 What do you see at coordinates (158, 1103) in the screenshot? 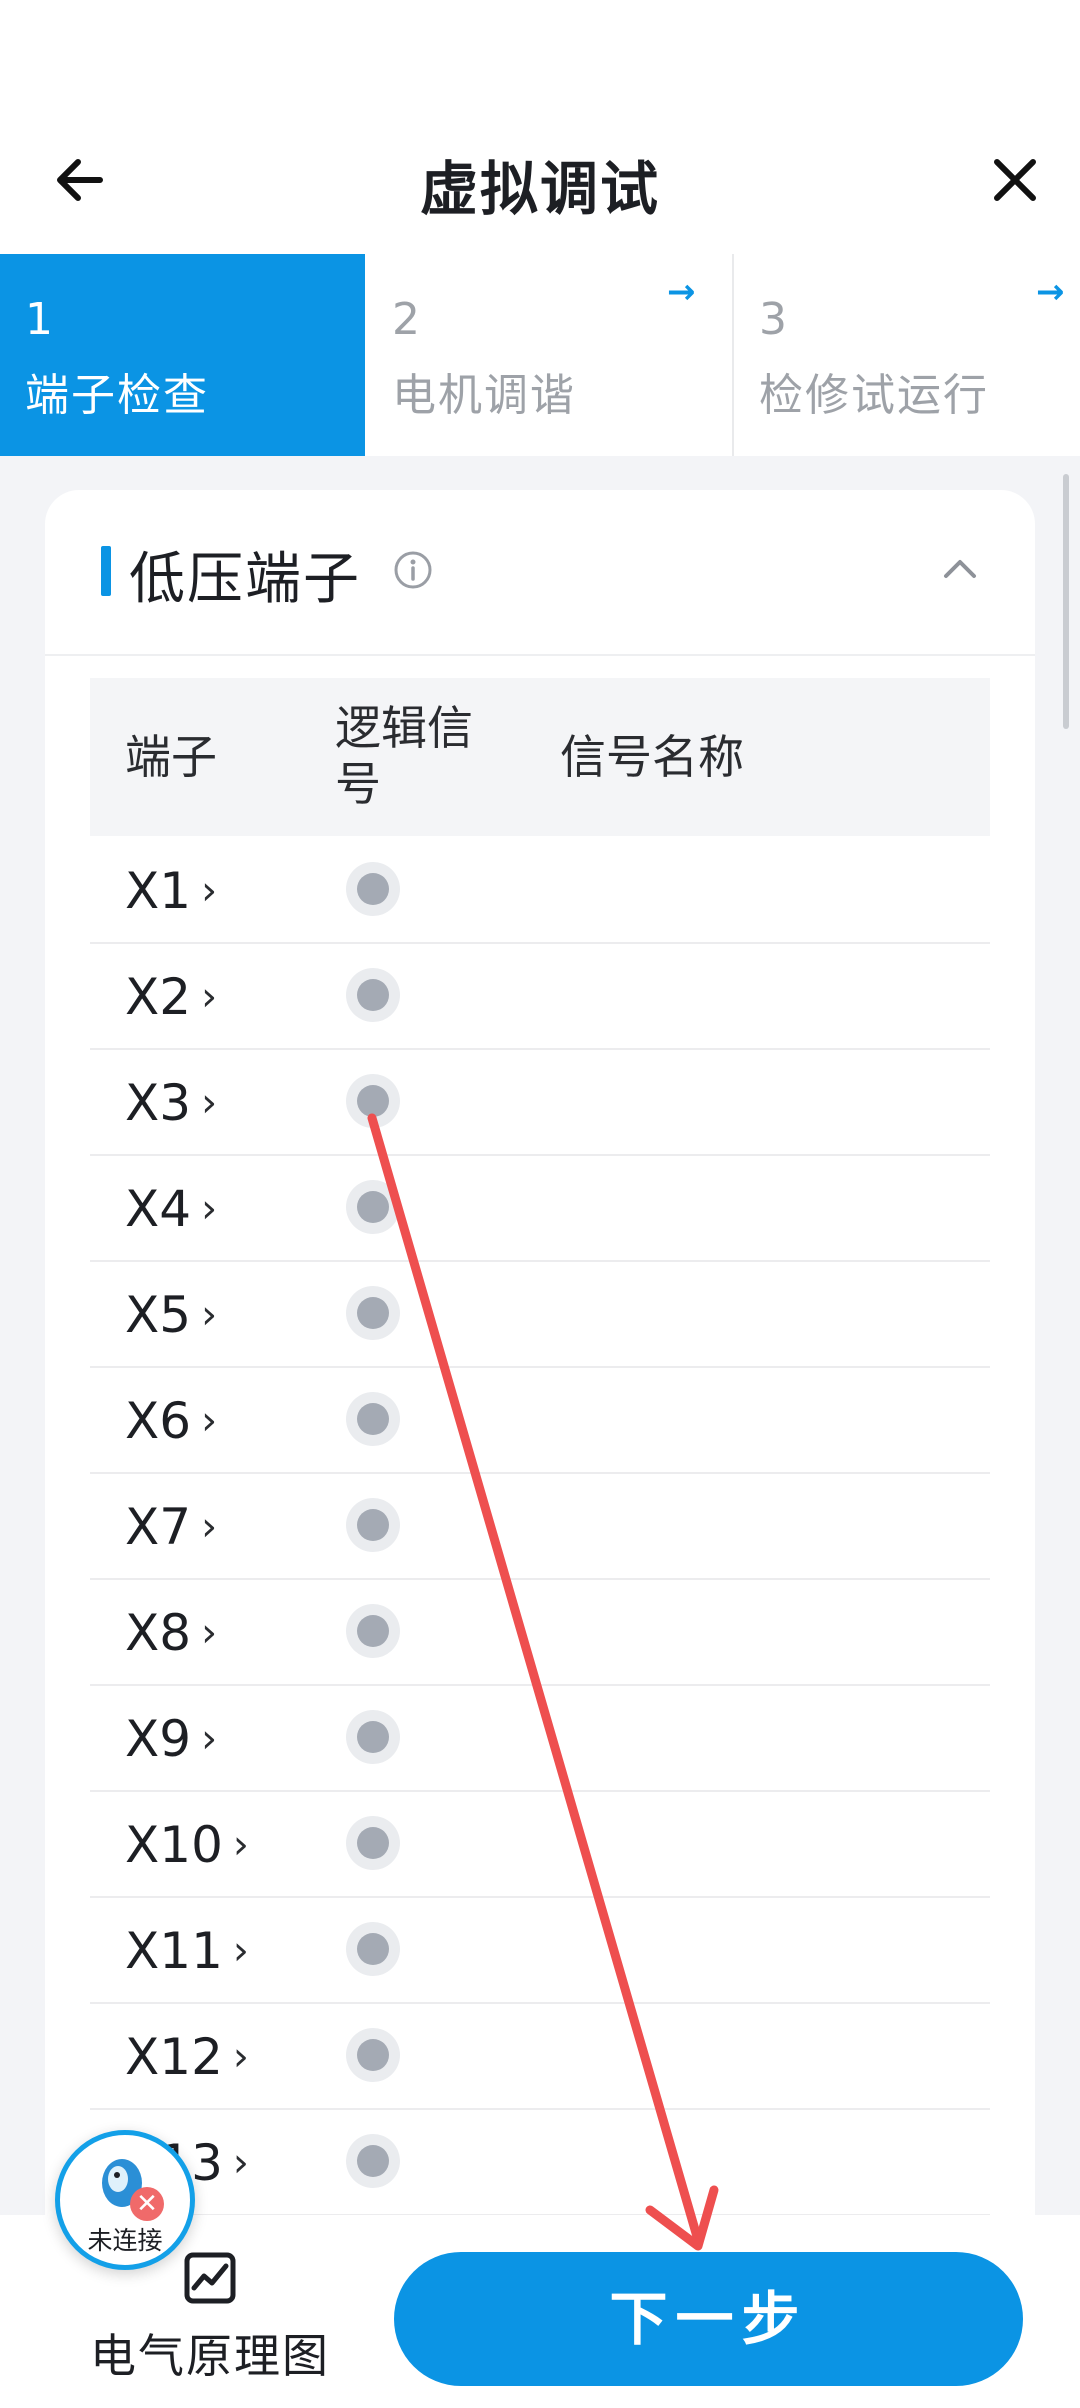
I see `terminal-id: X3` at bounding box center [158, 1103].